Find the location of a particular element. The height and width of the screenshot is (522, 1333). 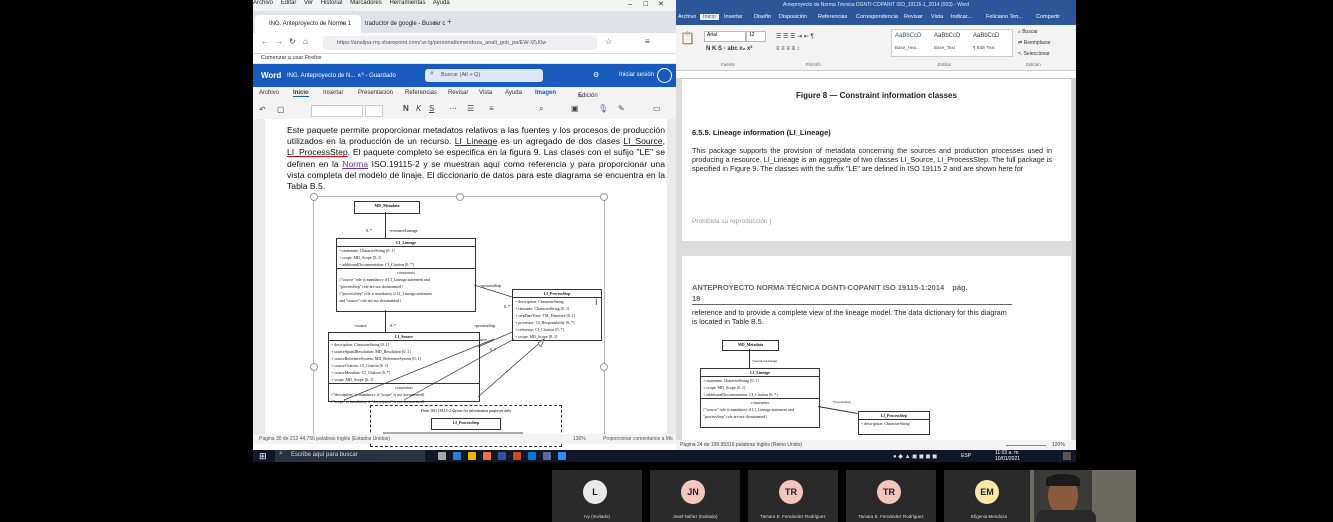

horizontal-ruler is located at coordinates (876, 75).